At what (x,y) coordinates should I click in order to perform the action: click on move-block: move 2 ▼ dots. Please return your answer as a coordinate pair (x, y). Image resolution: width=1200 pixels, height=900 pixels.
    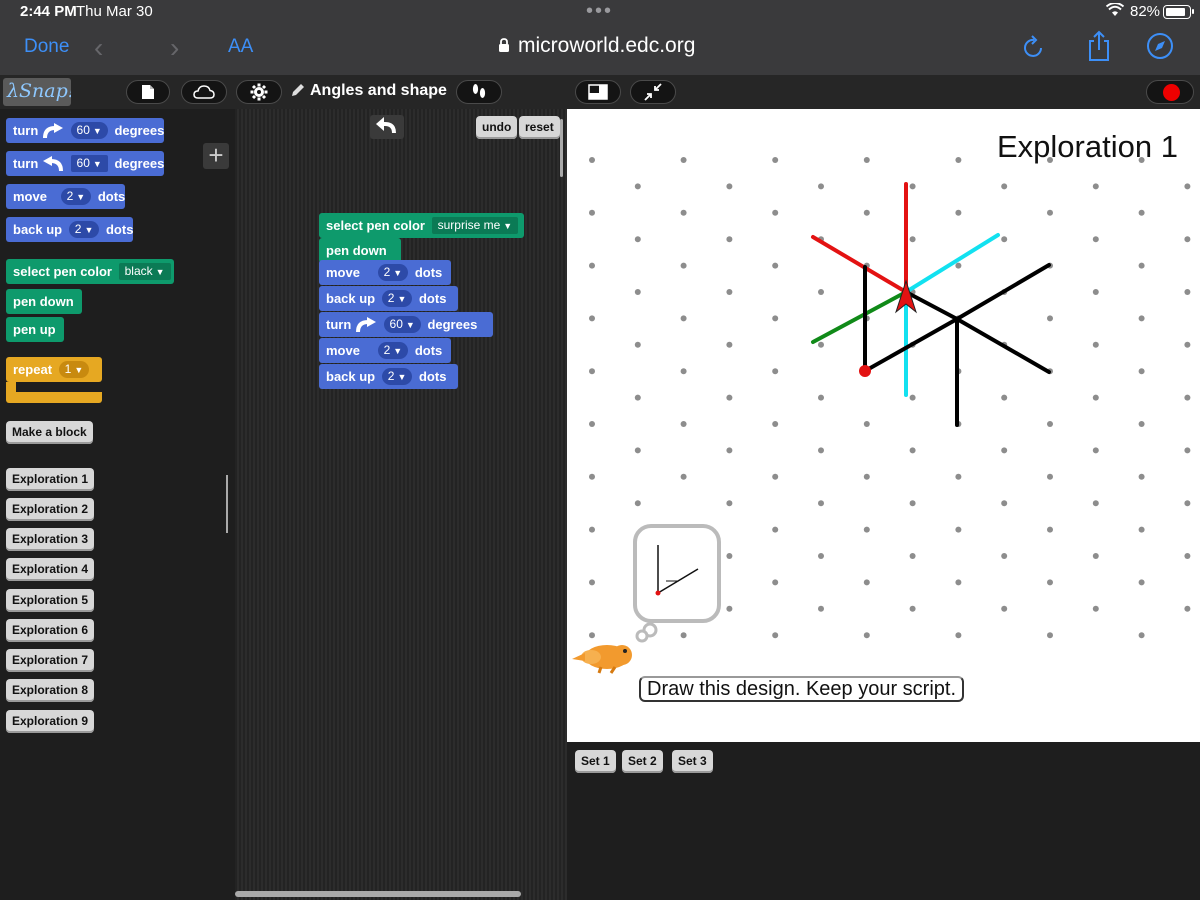
    Looking at the image, I should click on (66, 196).